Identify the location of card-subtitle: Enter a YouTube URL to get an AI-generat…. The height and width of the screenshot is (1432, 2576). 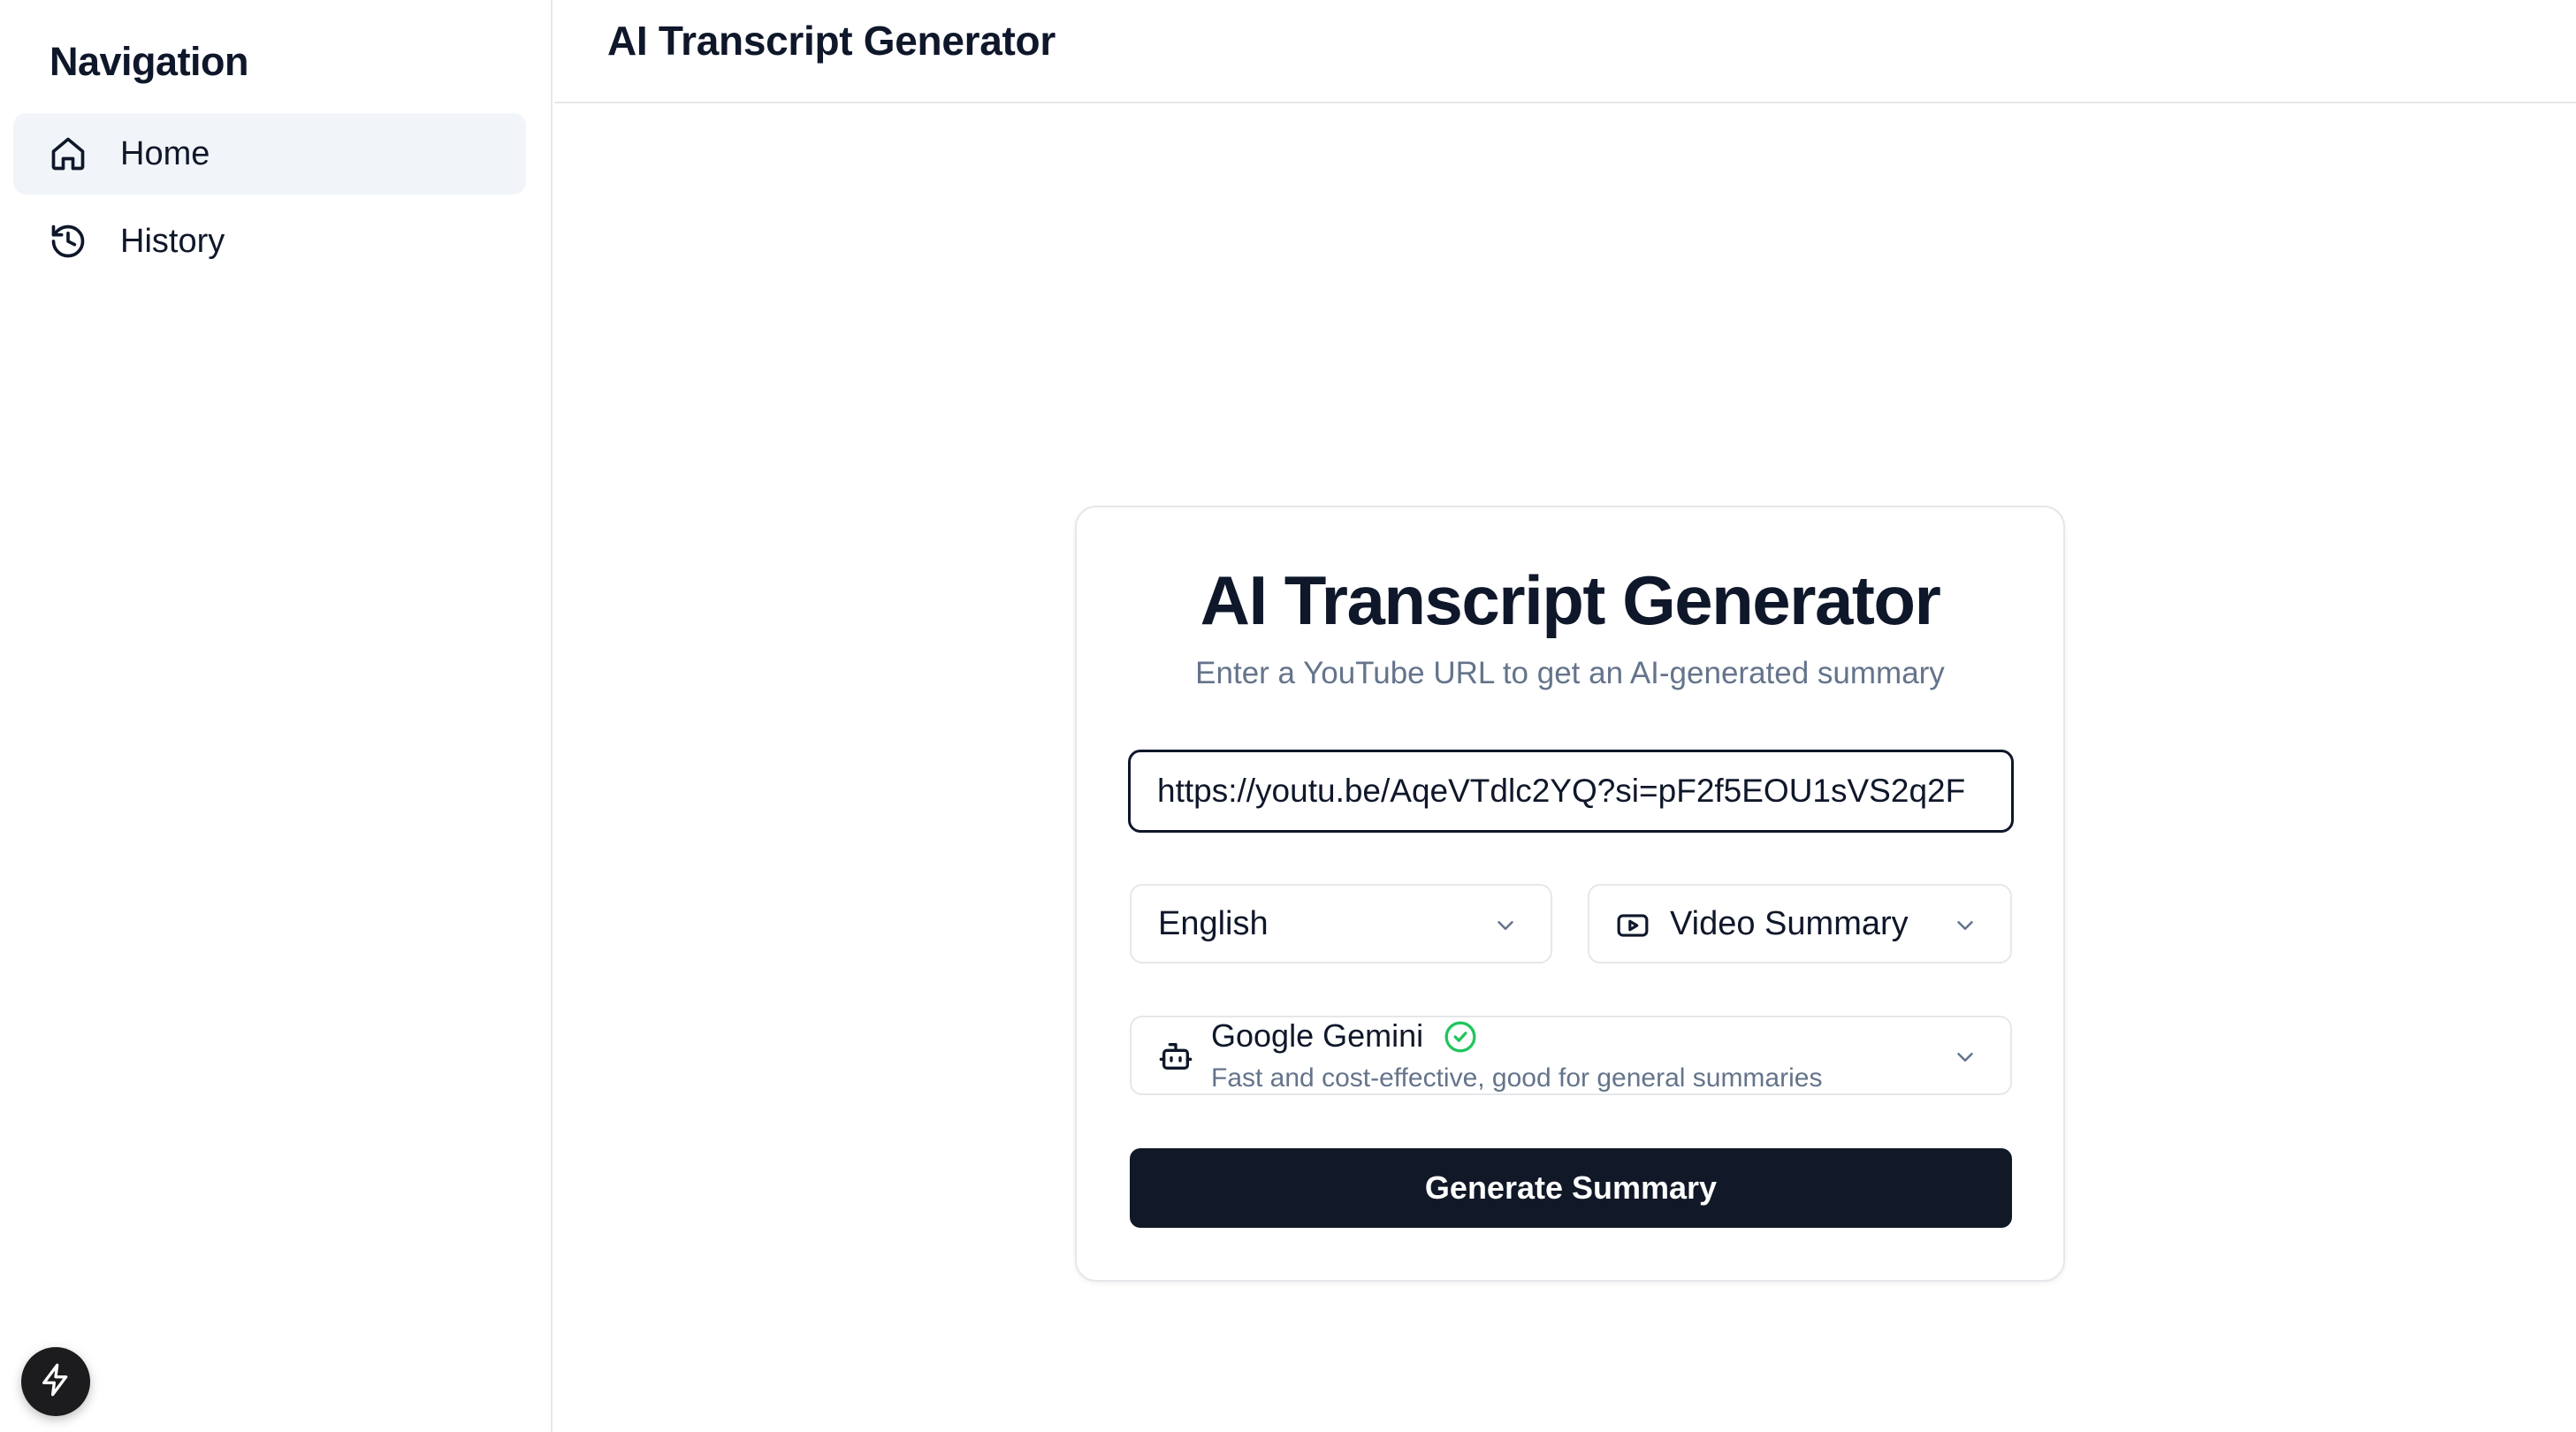
(1570, 673).